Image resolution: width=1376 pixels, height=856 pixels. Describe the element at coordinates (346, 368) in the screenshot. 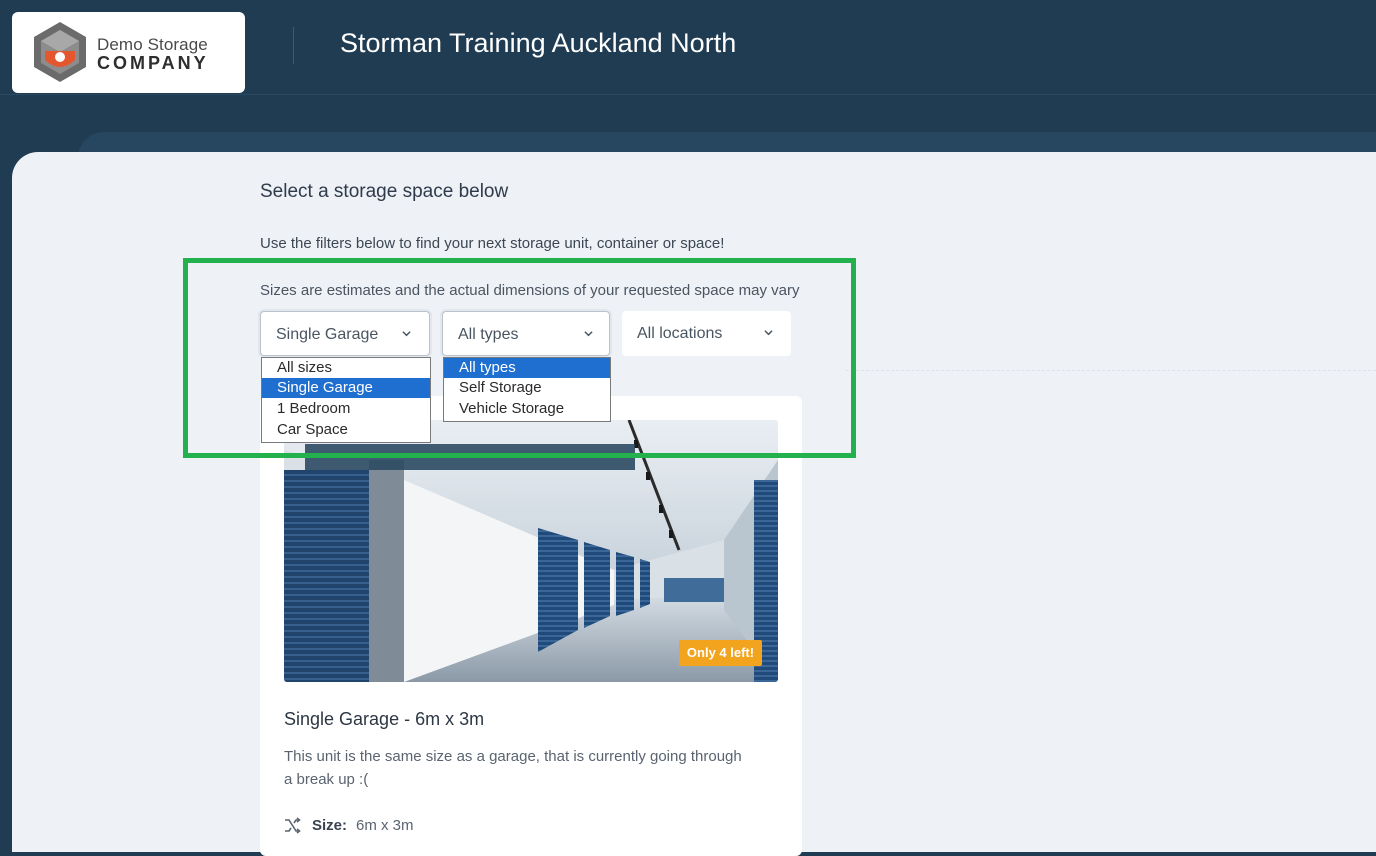

I see `size-option: All sizes` at that location.